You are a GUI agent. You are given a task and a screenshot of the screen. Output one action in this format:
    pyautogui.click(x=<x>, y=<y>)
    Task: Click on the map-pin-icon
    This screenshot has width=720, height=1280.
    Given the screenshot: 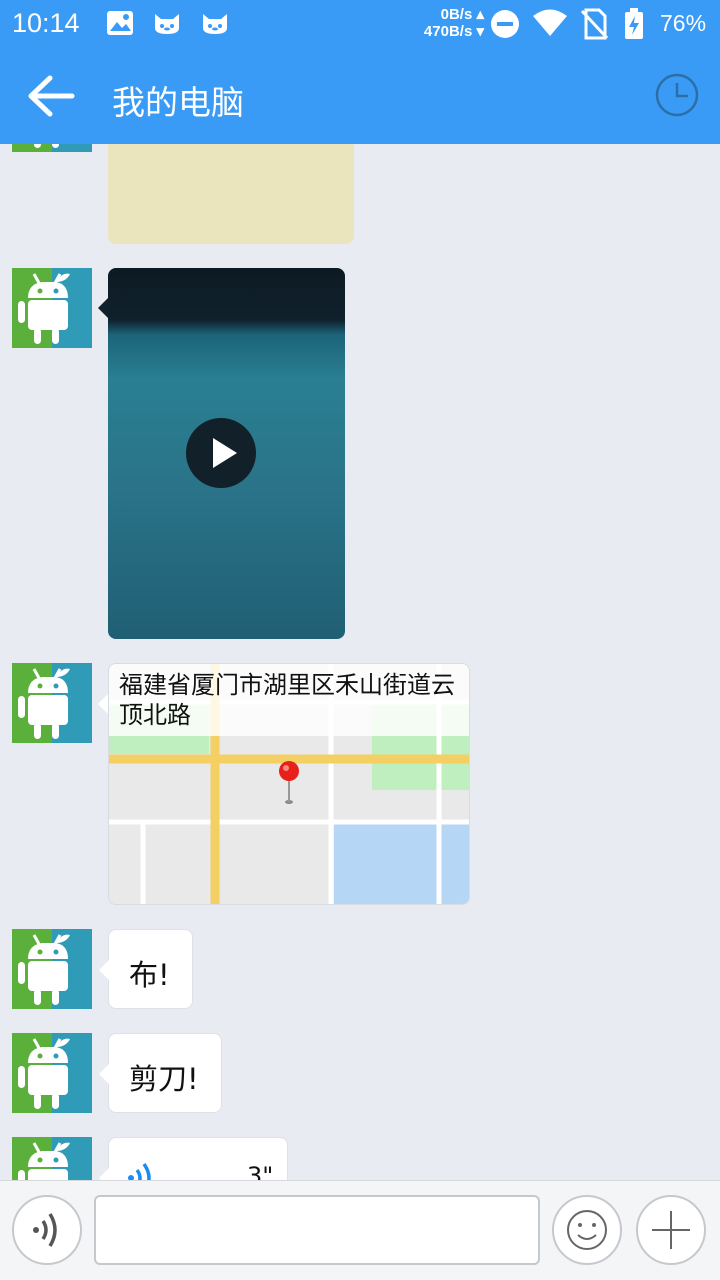 What is the action you would take?
    pyautogui.click(x=289, y=782)
    